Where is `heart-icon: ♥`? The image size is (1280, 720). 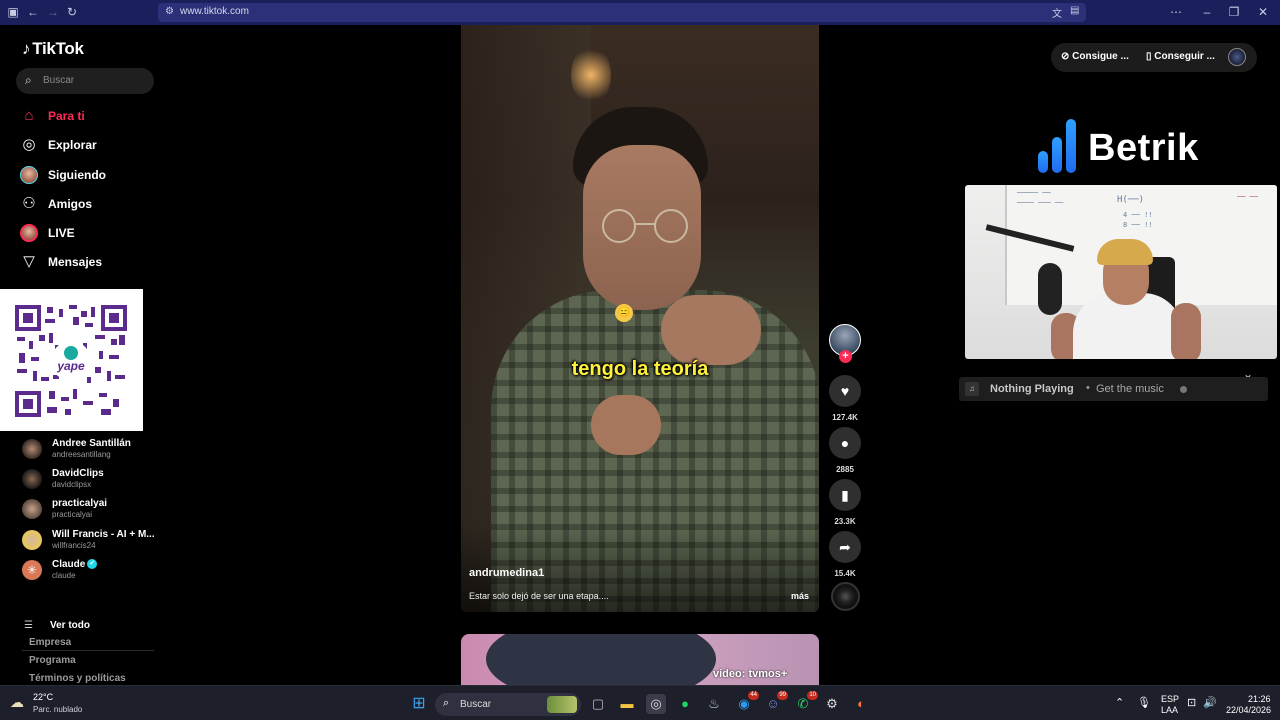
heart-icon: ♥ is located at coordinates (845, 391).